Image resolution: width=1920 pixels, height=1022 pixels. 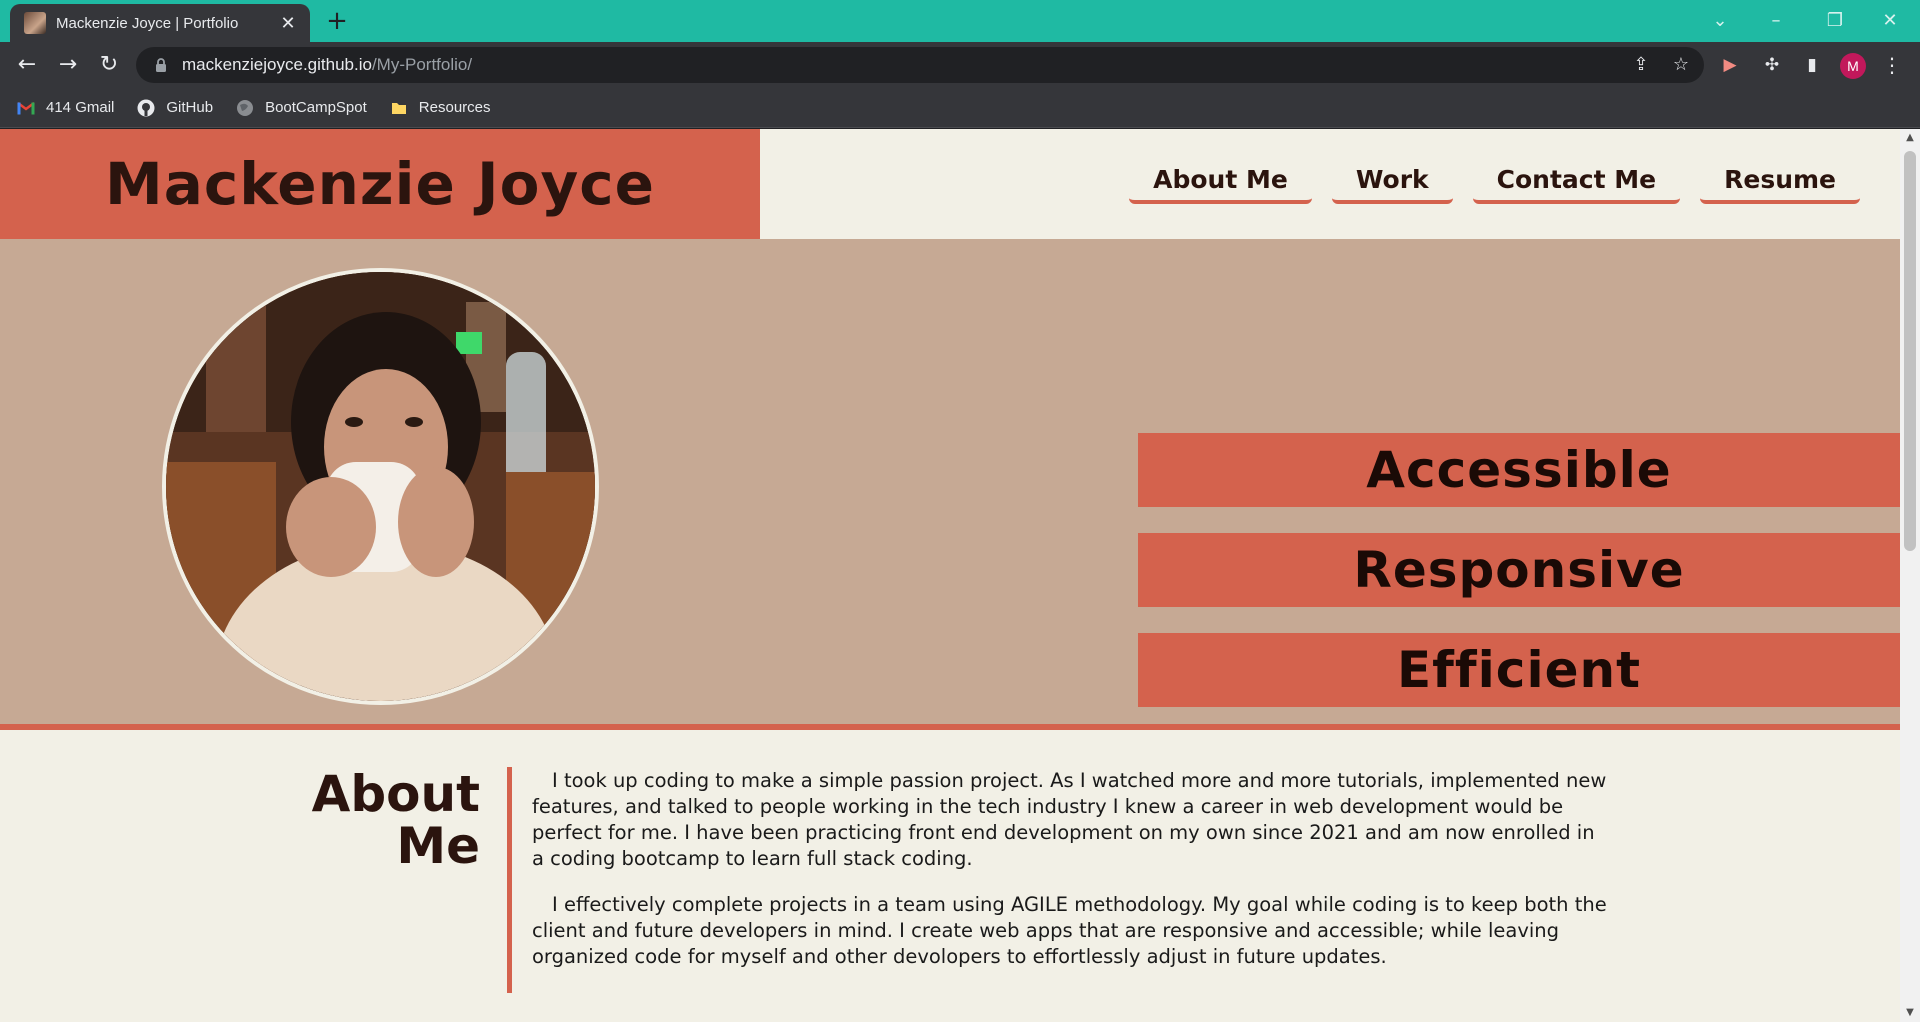 What do you see at coordinates (316, 107) in the screenshot?
I see `bookmark-label: BootCampSpot` at bounding box center [316, 107].